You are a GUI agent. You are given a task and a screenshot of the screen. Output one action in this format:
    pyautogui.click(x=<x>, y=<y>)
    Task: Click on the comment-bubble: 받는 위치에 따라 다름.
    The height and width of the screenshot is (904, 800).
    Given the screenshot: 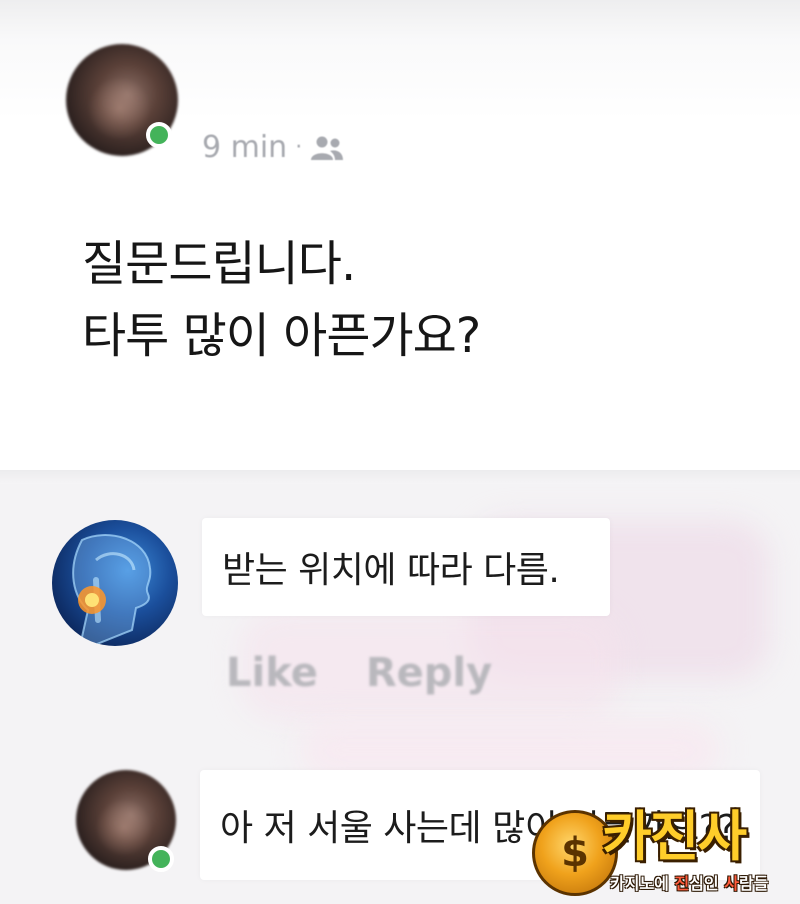 What is the action you would take?
    pyautogui.click(x=406, y=567)
    